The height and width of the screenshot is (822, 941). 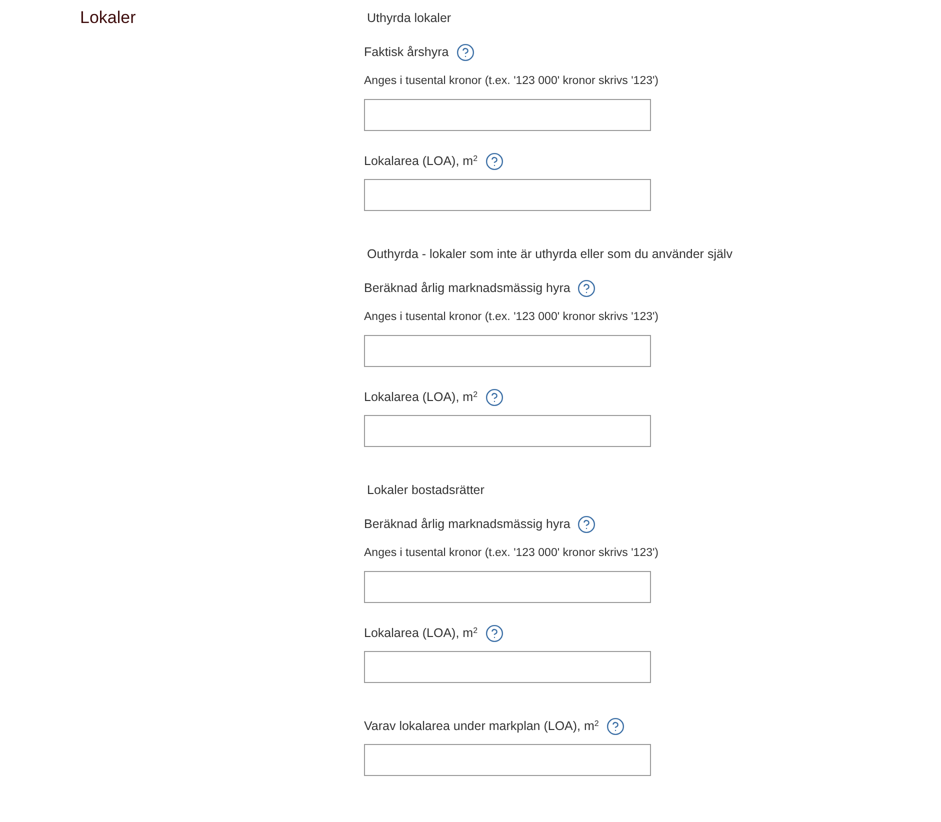 What do you see at coordinates (406, 52) in the screenshot?
I see `field-label: Faktisk årshyra` at bounding box center [406, 52].